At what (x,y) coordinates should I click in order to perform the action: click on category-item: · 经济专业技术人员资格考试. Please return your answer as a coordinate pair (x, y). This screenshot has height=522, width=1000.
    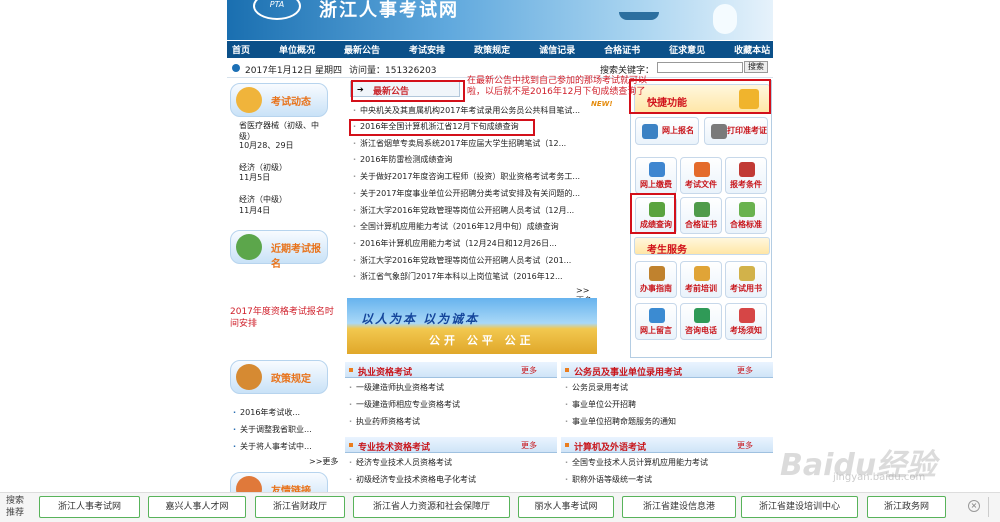
    Looking at the image, I should click on (400, 462).